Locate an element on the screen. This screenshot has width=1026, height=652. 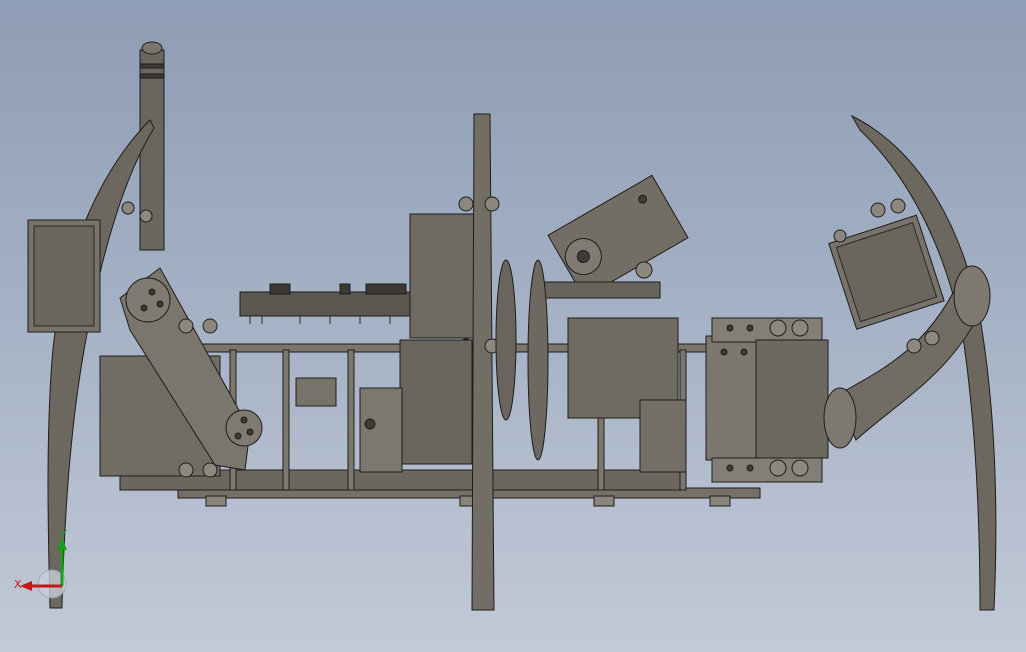
disc-gear-left is located at coordinates (506, 340).